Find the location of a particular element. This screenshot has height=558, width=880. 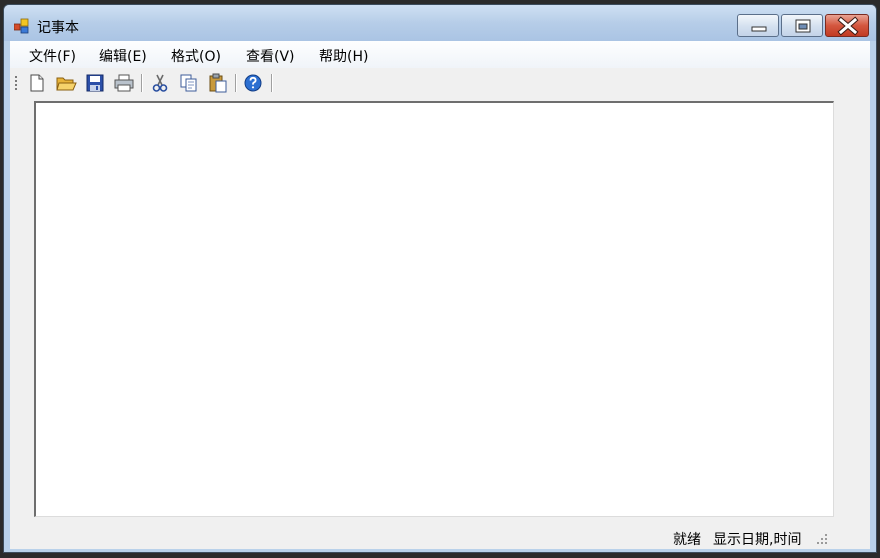

resize-grip-icon is located at coordinates (822, 539).